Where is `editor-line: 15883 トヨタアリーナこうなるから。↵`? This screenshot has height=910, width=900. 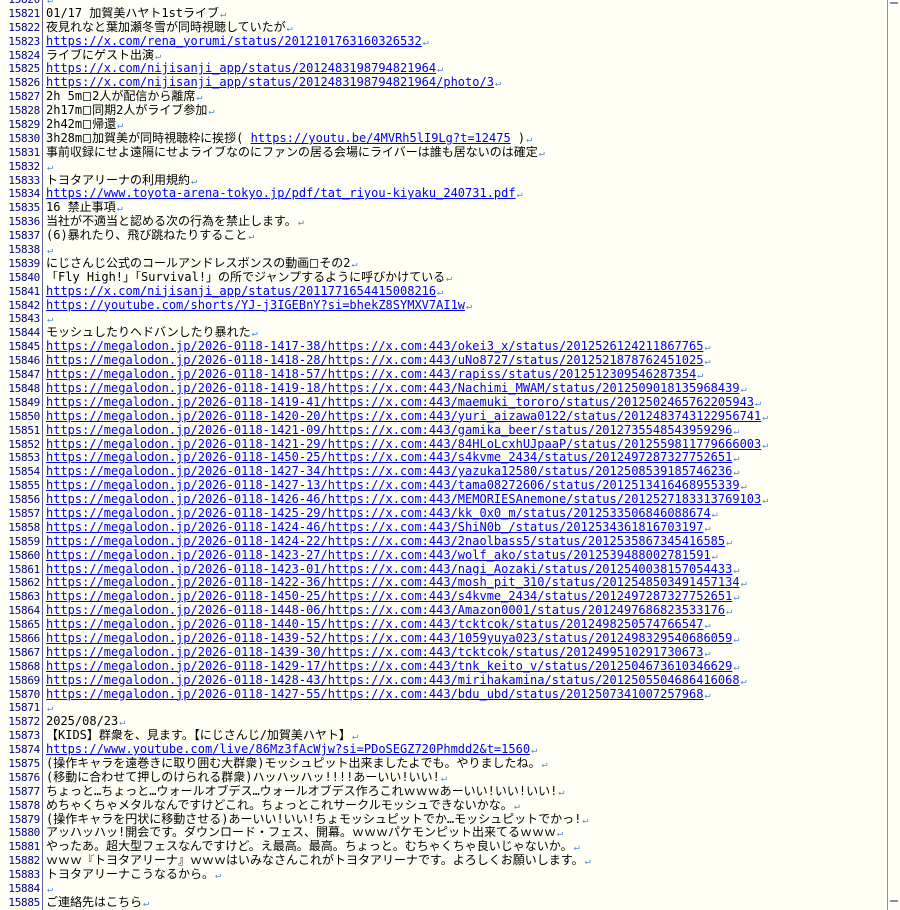 editor-line: 15883 トヨタアリーナこうなるから。↵ is located at coordinates (443, 875).